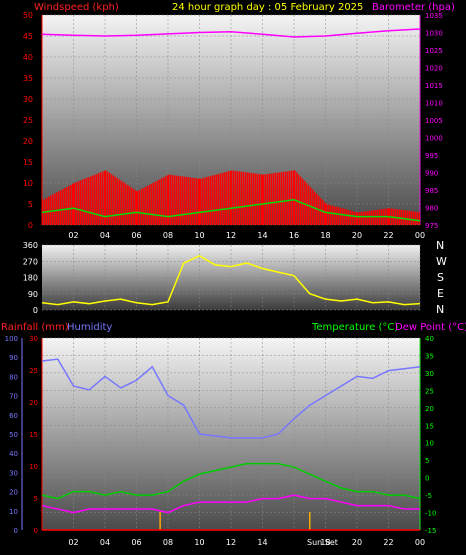 The width and height of the screenshot is (466, 555). Describe the element at coordinates (354, 327) in the screenshot. I see `temperature-axis-title: Temperature (°C)` at that location.